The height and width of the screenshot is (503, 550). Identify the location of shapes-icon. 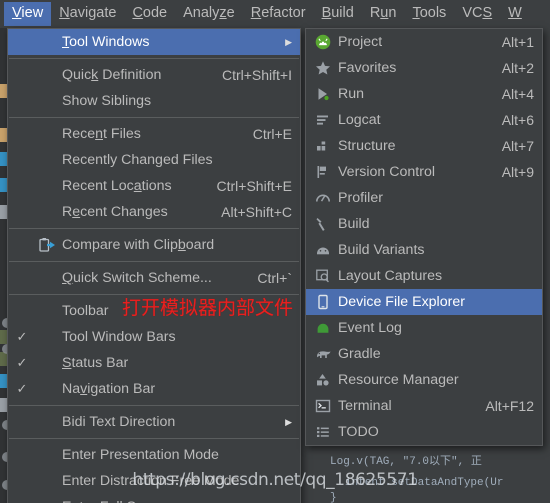
(323, 380).